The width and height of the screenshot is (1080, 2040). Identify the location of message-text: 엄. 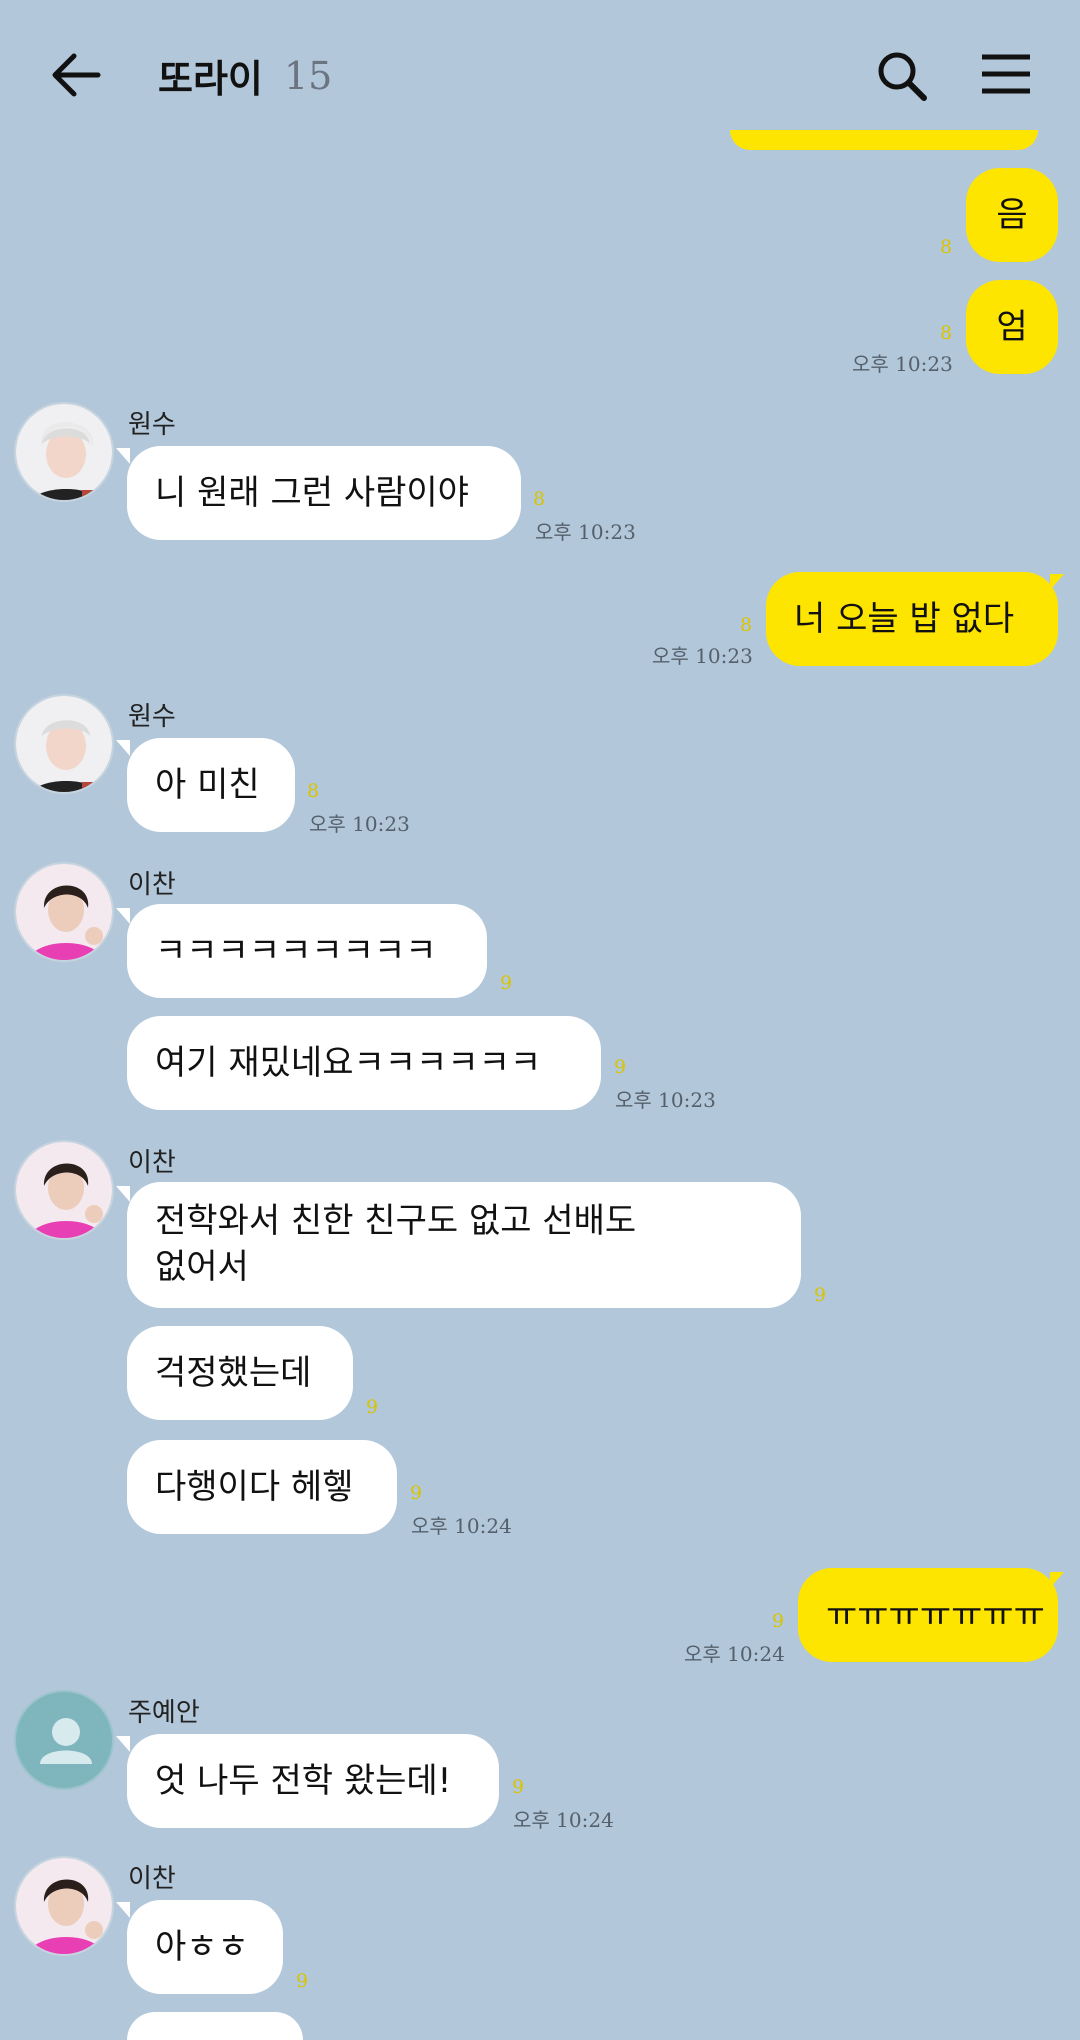
(1012, 327).